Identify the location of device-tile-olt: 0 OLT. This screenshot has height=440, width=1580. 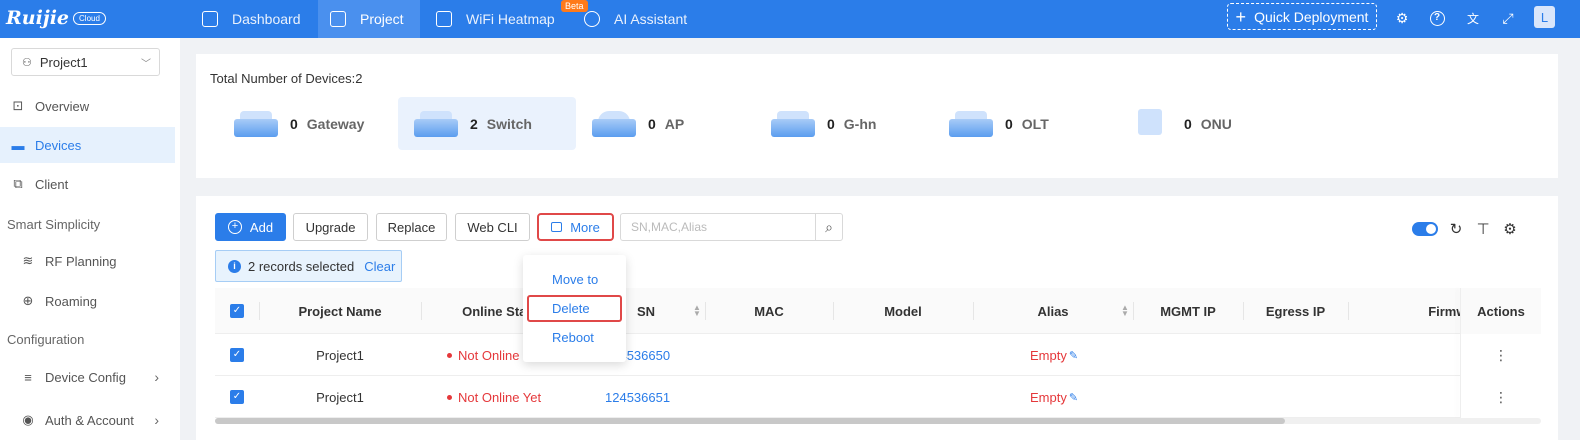
(1022, 123).